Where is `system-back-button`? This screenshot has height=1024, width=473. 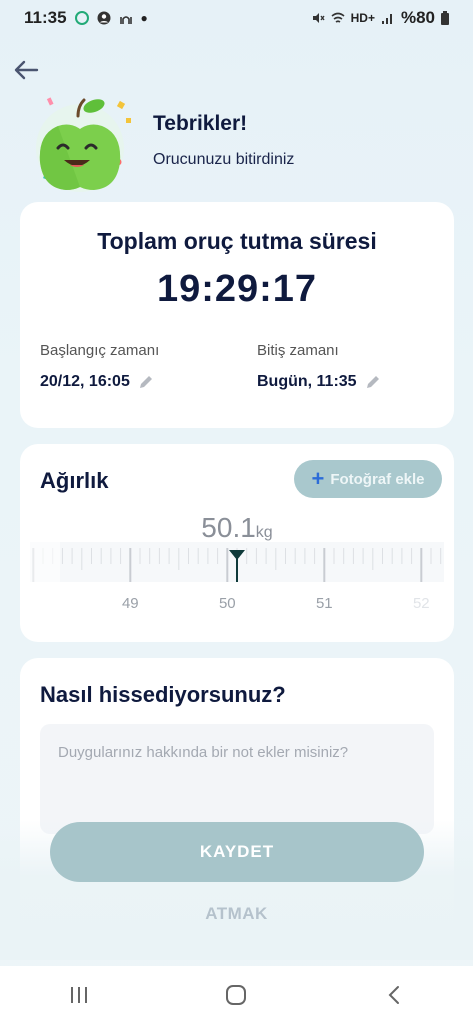
system-back-button is located at coordinates (394, 995).